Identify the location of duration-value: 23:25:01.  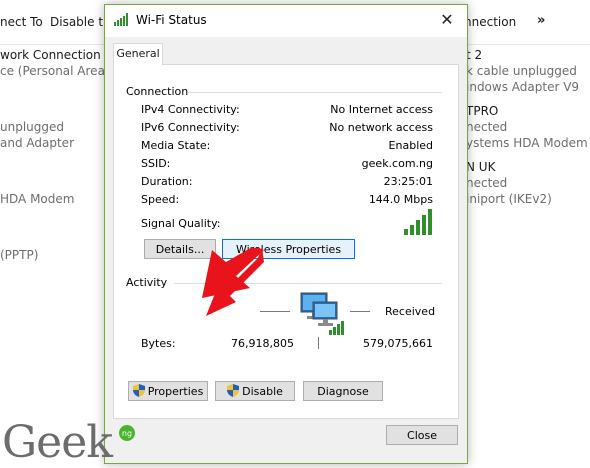
(408, 181).